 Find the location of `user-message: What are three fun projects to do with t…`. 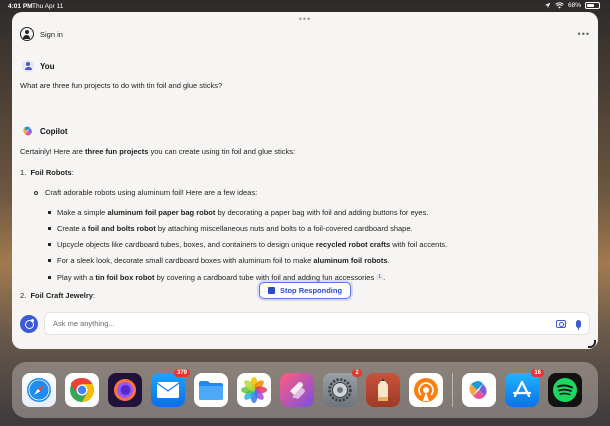

user-message: What are three fun projects to do with t… is located at coordinates (121, 85).